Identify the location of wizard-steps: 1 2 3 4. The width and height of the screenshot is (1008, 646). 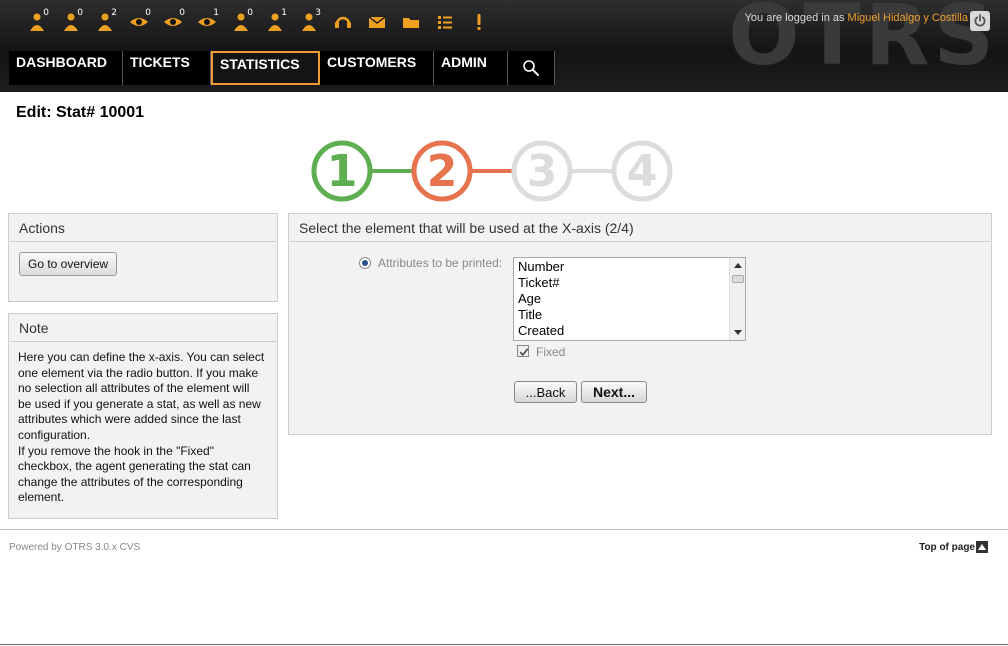
(492, 171).